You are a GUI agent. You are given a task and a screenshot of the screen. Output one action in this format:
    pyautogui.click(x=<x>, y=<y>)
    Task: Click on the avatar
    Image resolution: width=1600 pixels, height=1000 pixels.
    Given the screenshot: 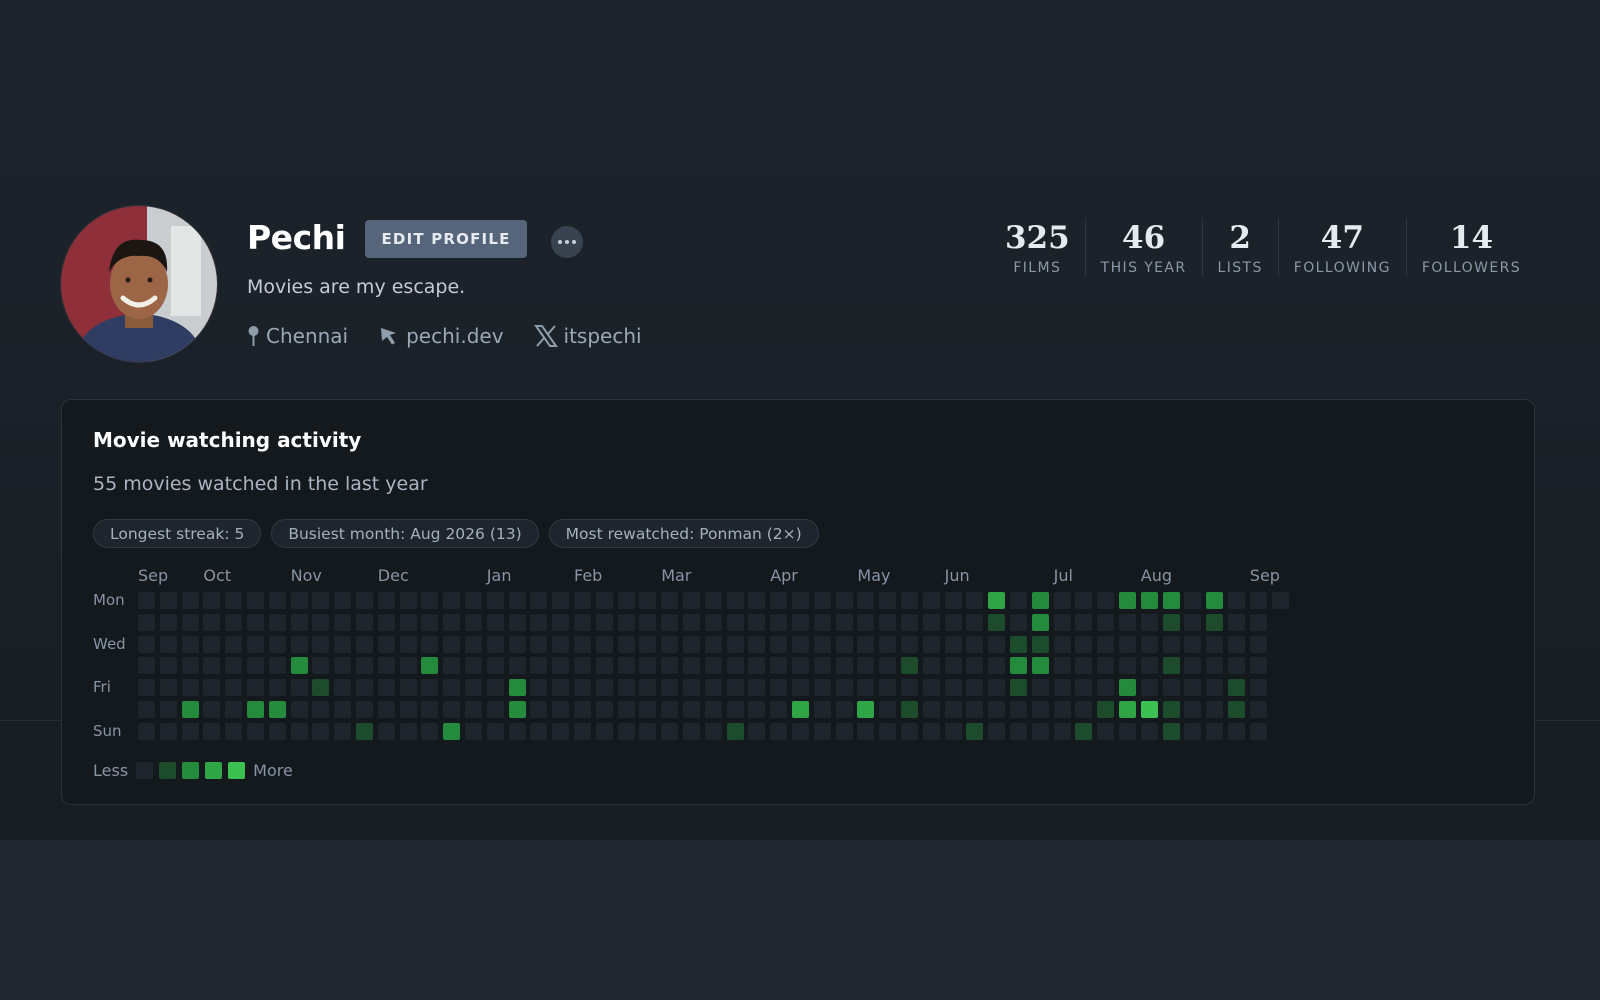 What is the action you would take?
    pyautogui.click(x=139, y=284)
    